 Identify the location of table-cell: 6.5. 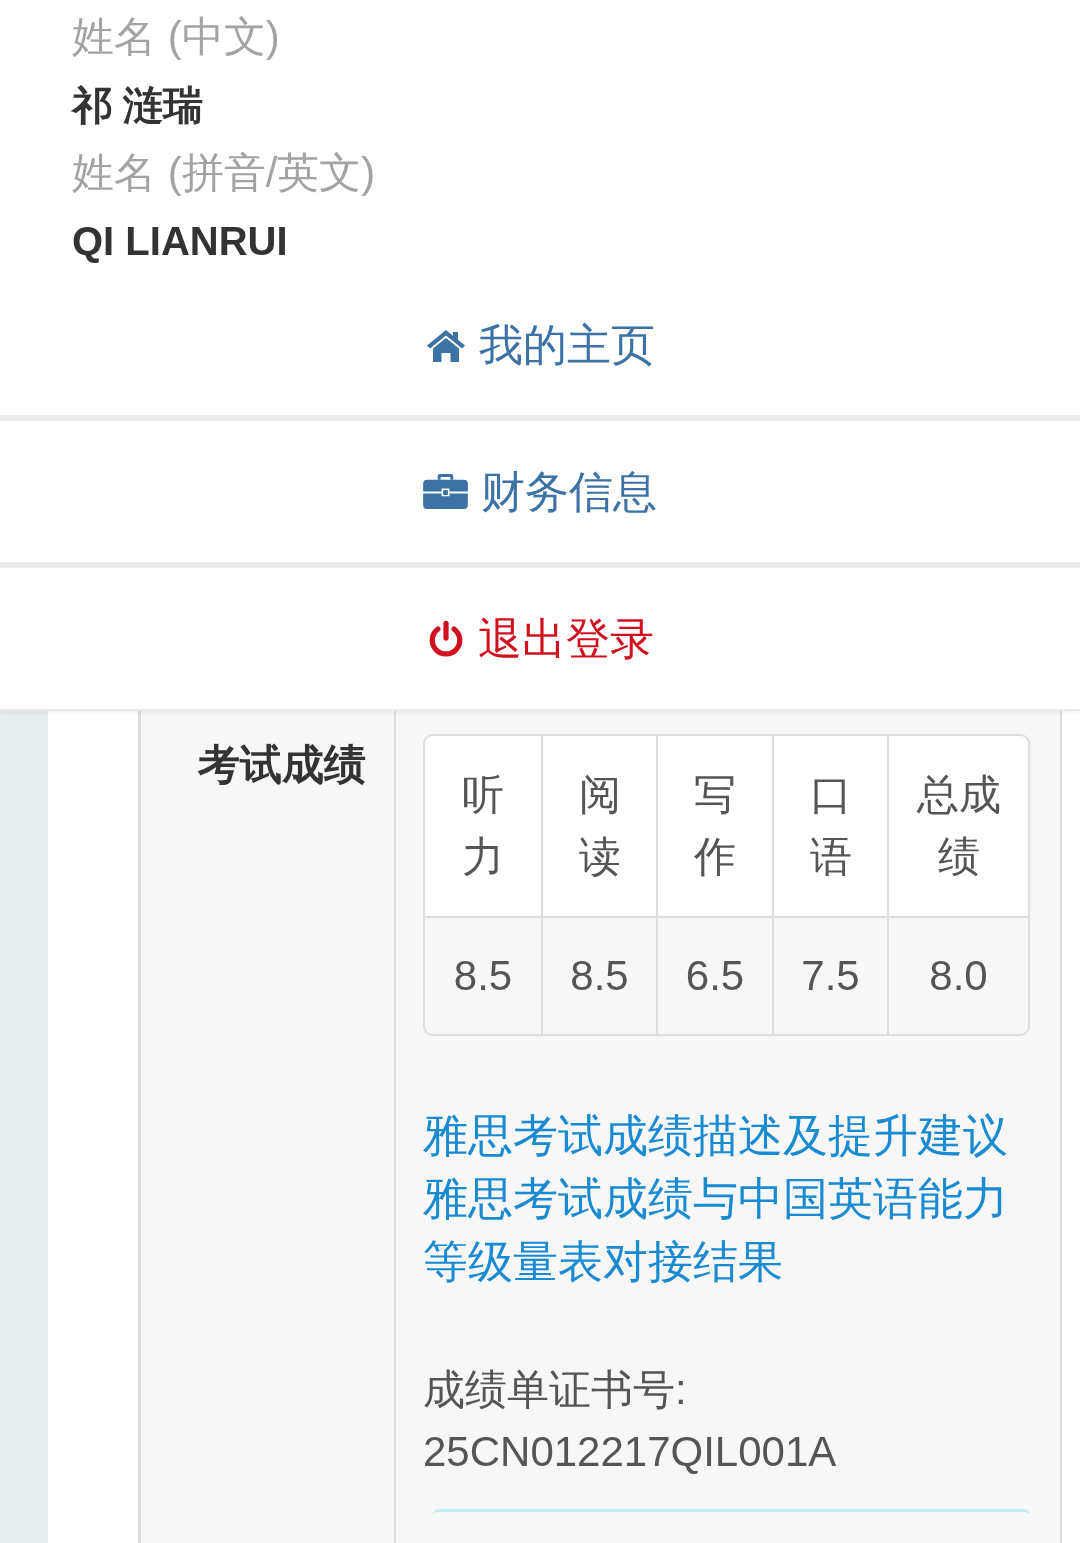
(714, 976).